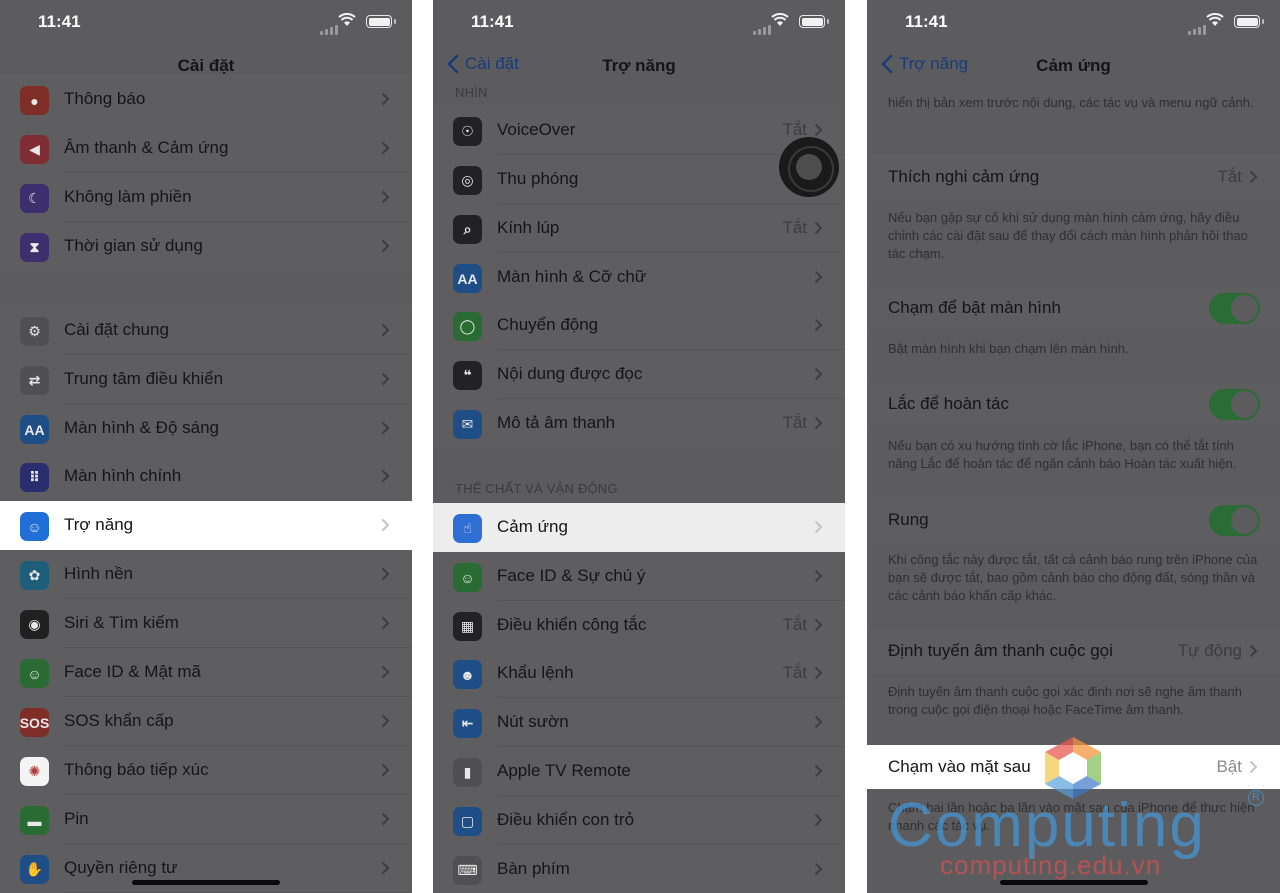 The width and height of the screenshot is (1280, 893). What do you see at coordinates (34, 380) in the screenshot?
I see `toggles-icon: ⇄` at bounding box center [34, 380].